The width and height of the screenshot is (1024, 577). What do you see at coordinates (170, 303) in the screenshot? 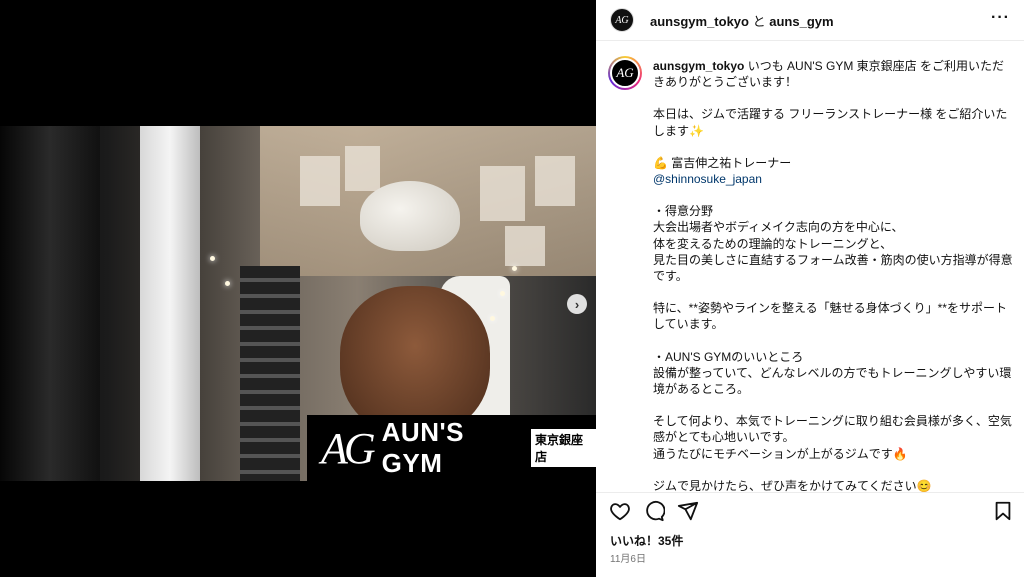
I see `photo-pillar` at bounding box center [170, 303].